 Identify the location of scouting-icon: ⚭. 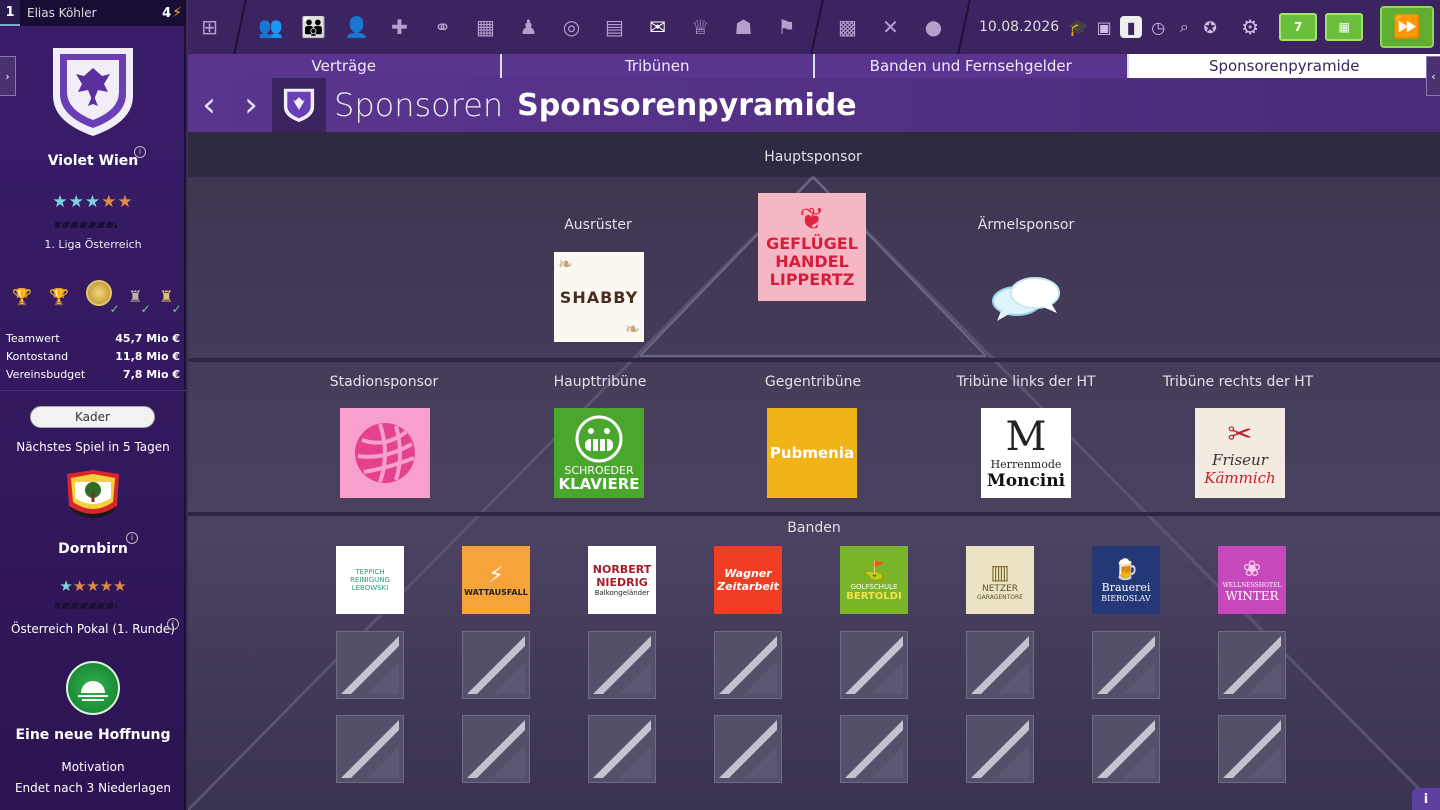
(442, 27).